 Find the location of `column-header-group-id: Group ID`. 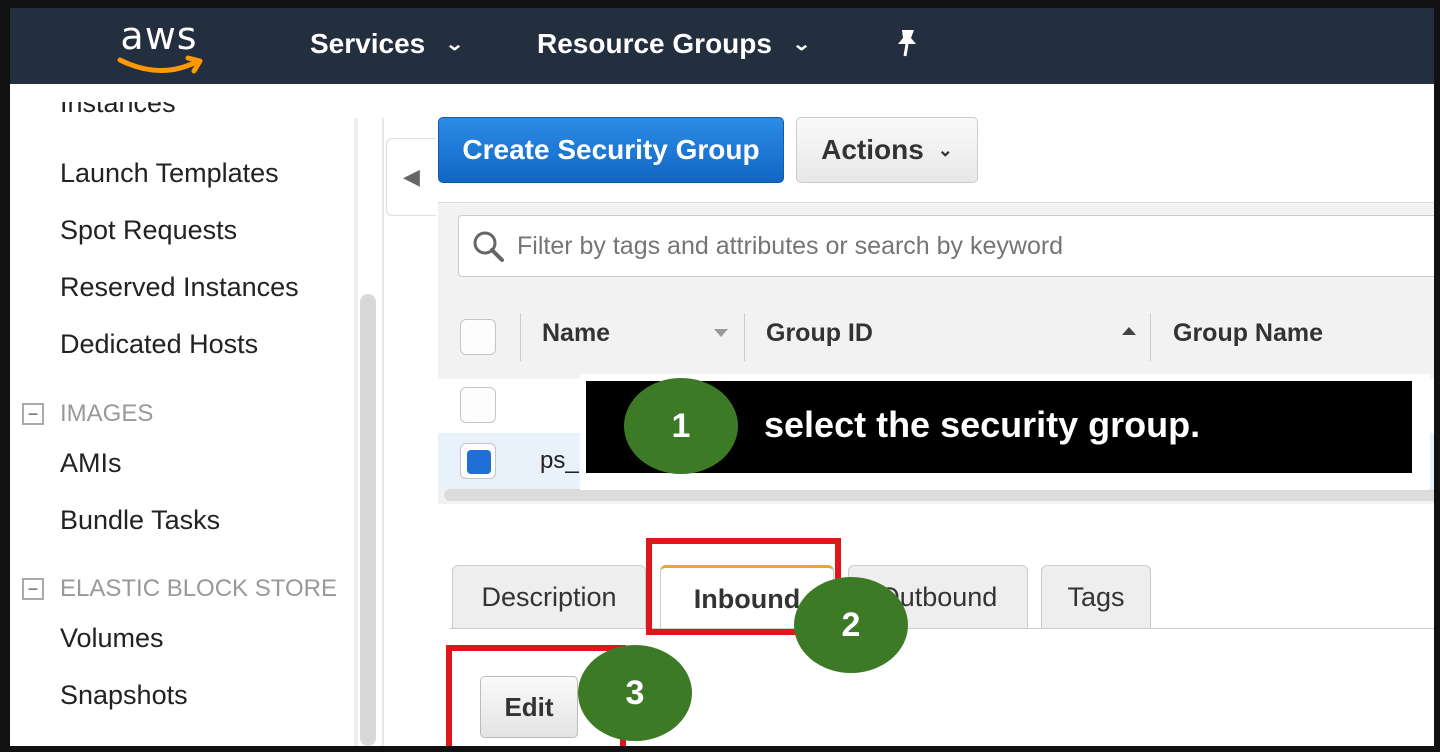

column-header-group-id: Group ID is located at coordinates (819, 333).